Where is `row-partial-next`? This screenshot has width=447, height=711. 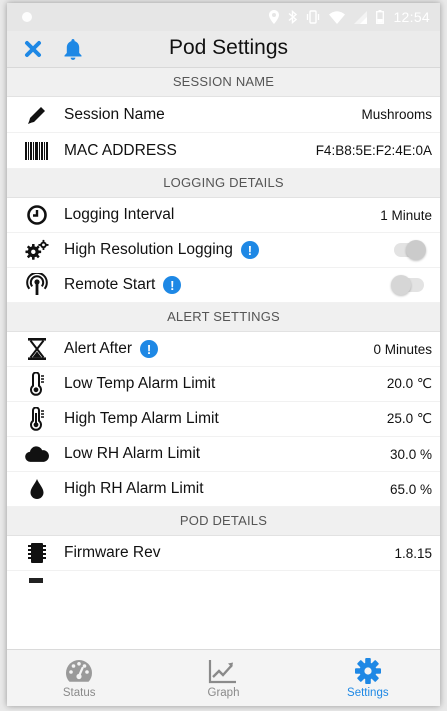
row-partial-next is located at coordinates (223, 577).